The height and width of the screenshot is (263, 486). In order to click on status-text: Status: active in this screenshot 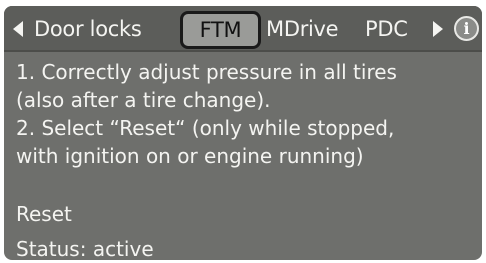, I will do `click(85, 248)`.